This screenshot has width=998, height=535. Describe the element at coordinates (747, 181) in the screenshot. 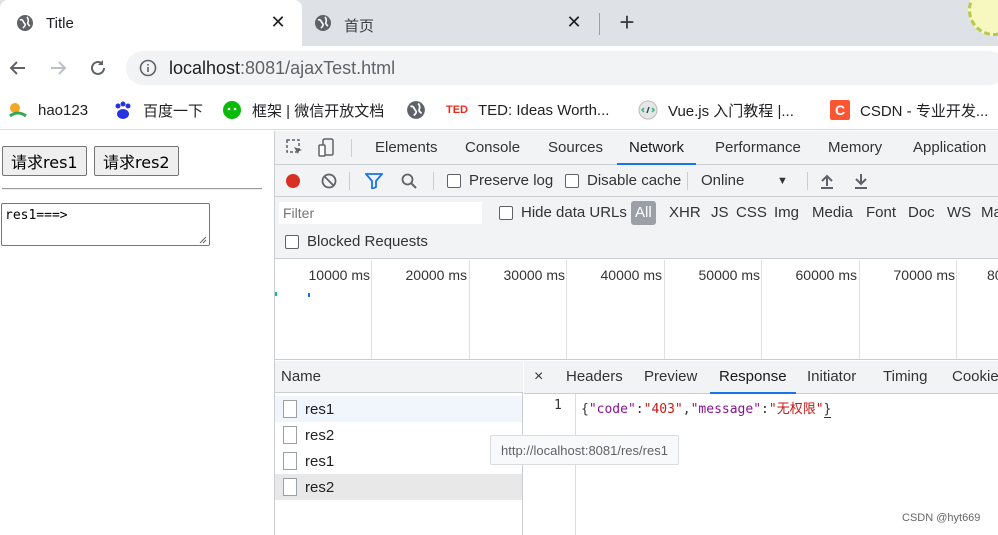

I see `throttling-select: Online ▼` at that location.